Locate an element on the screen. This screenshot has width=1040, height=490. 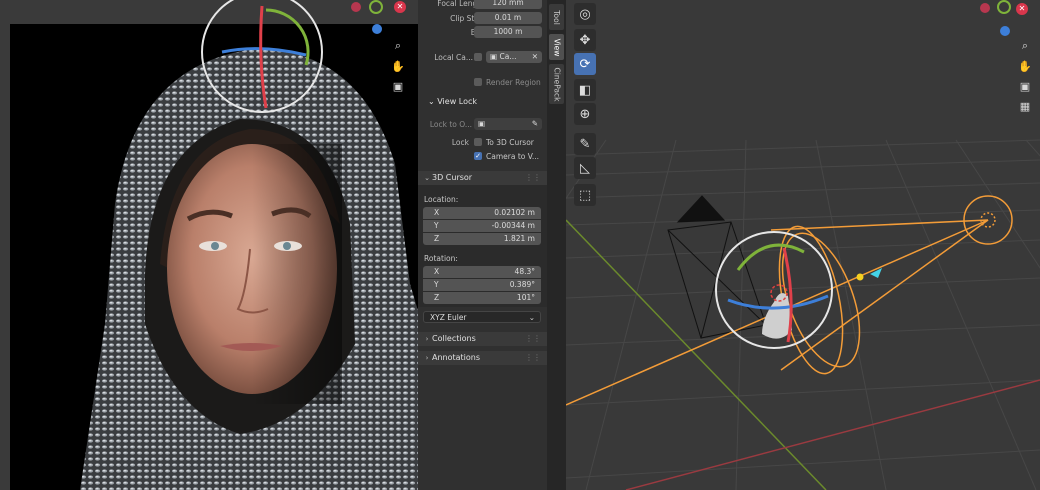
location-z-value: 1.821 m is located at coordinates (519, 238).